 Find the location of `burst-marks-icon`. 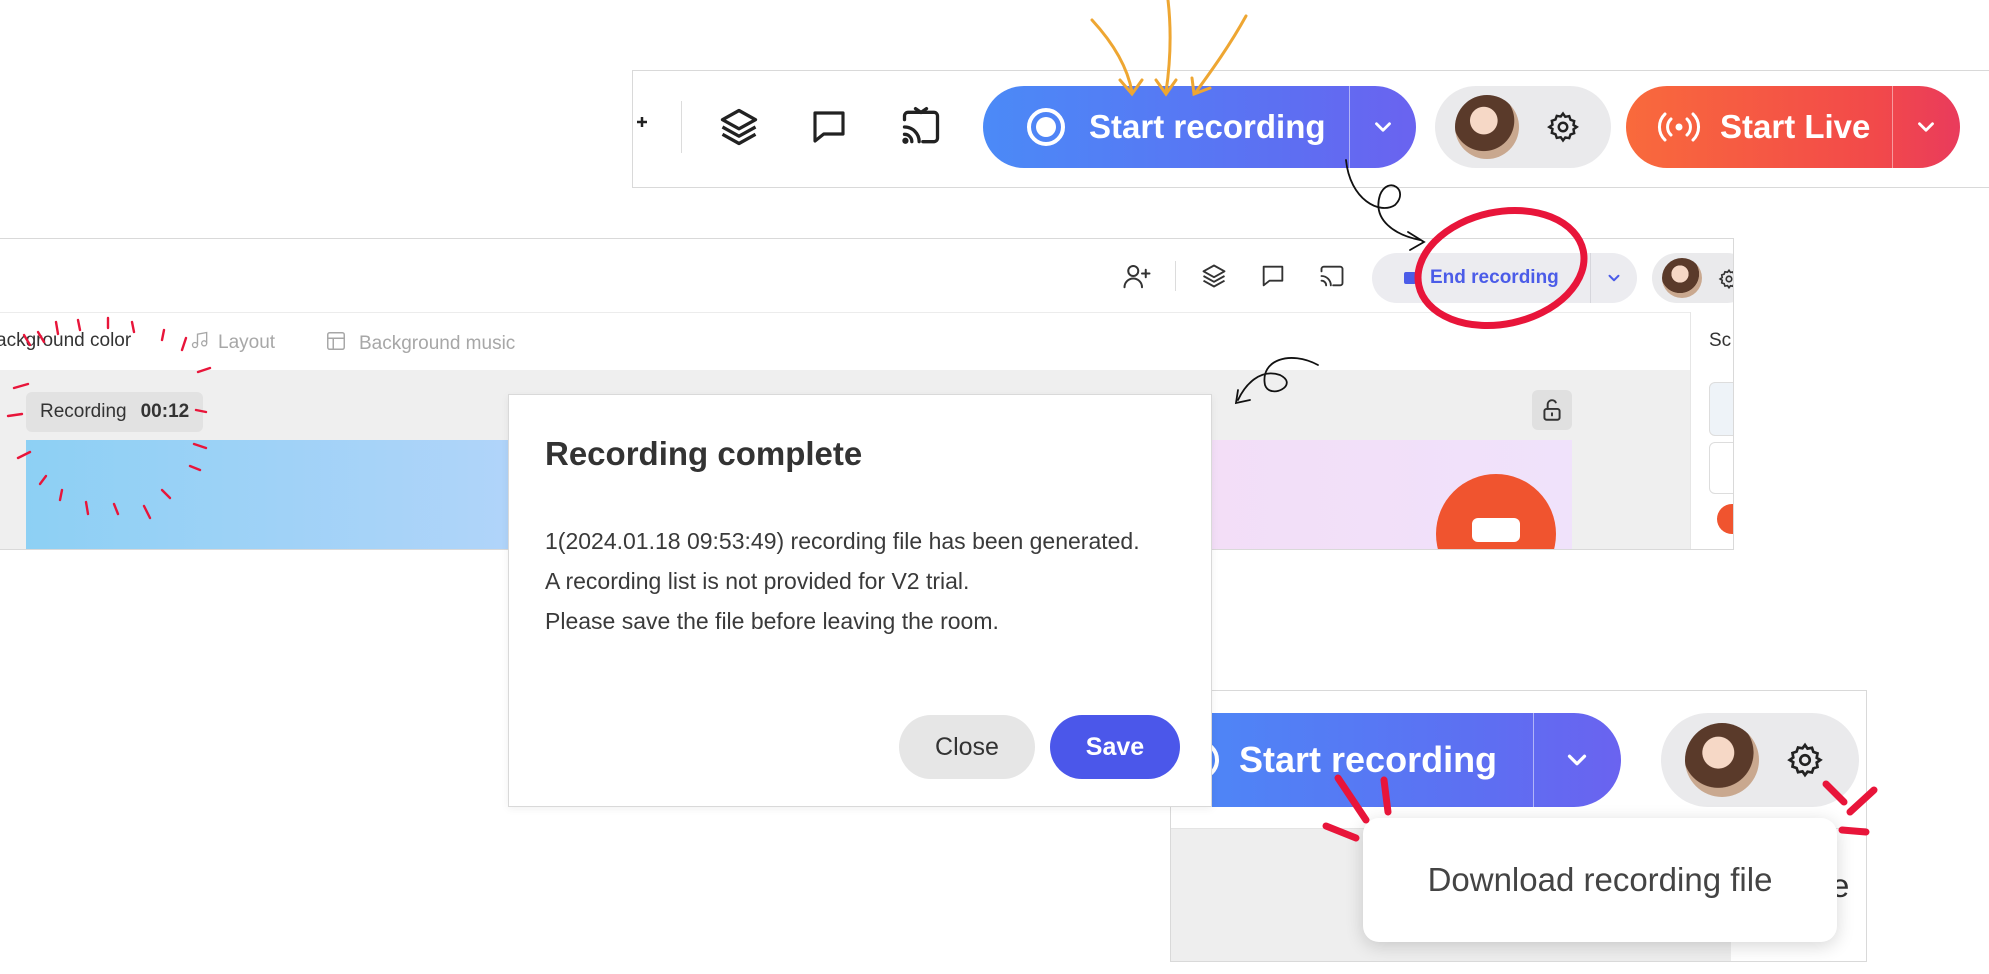

burst-marks-icon is located at coordinates (1600, 808).